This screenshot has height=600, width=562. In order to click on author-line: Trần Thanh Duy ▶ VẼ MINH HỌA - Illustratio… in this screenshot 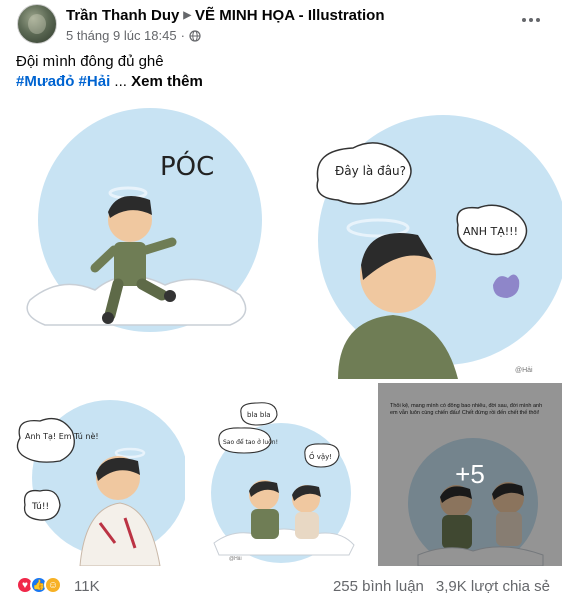, I will do `click(225, 15)`.